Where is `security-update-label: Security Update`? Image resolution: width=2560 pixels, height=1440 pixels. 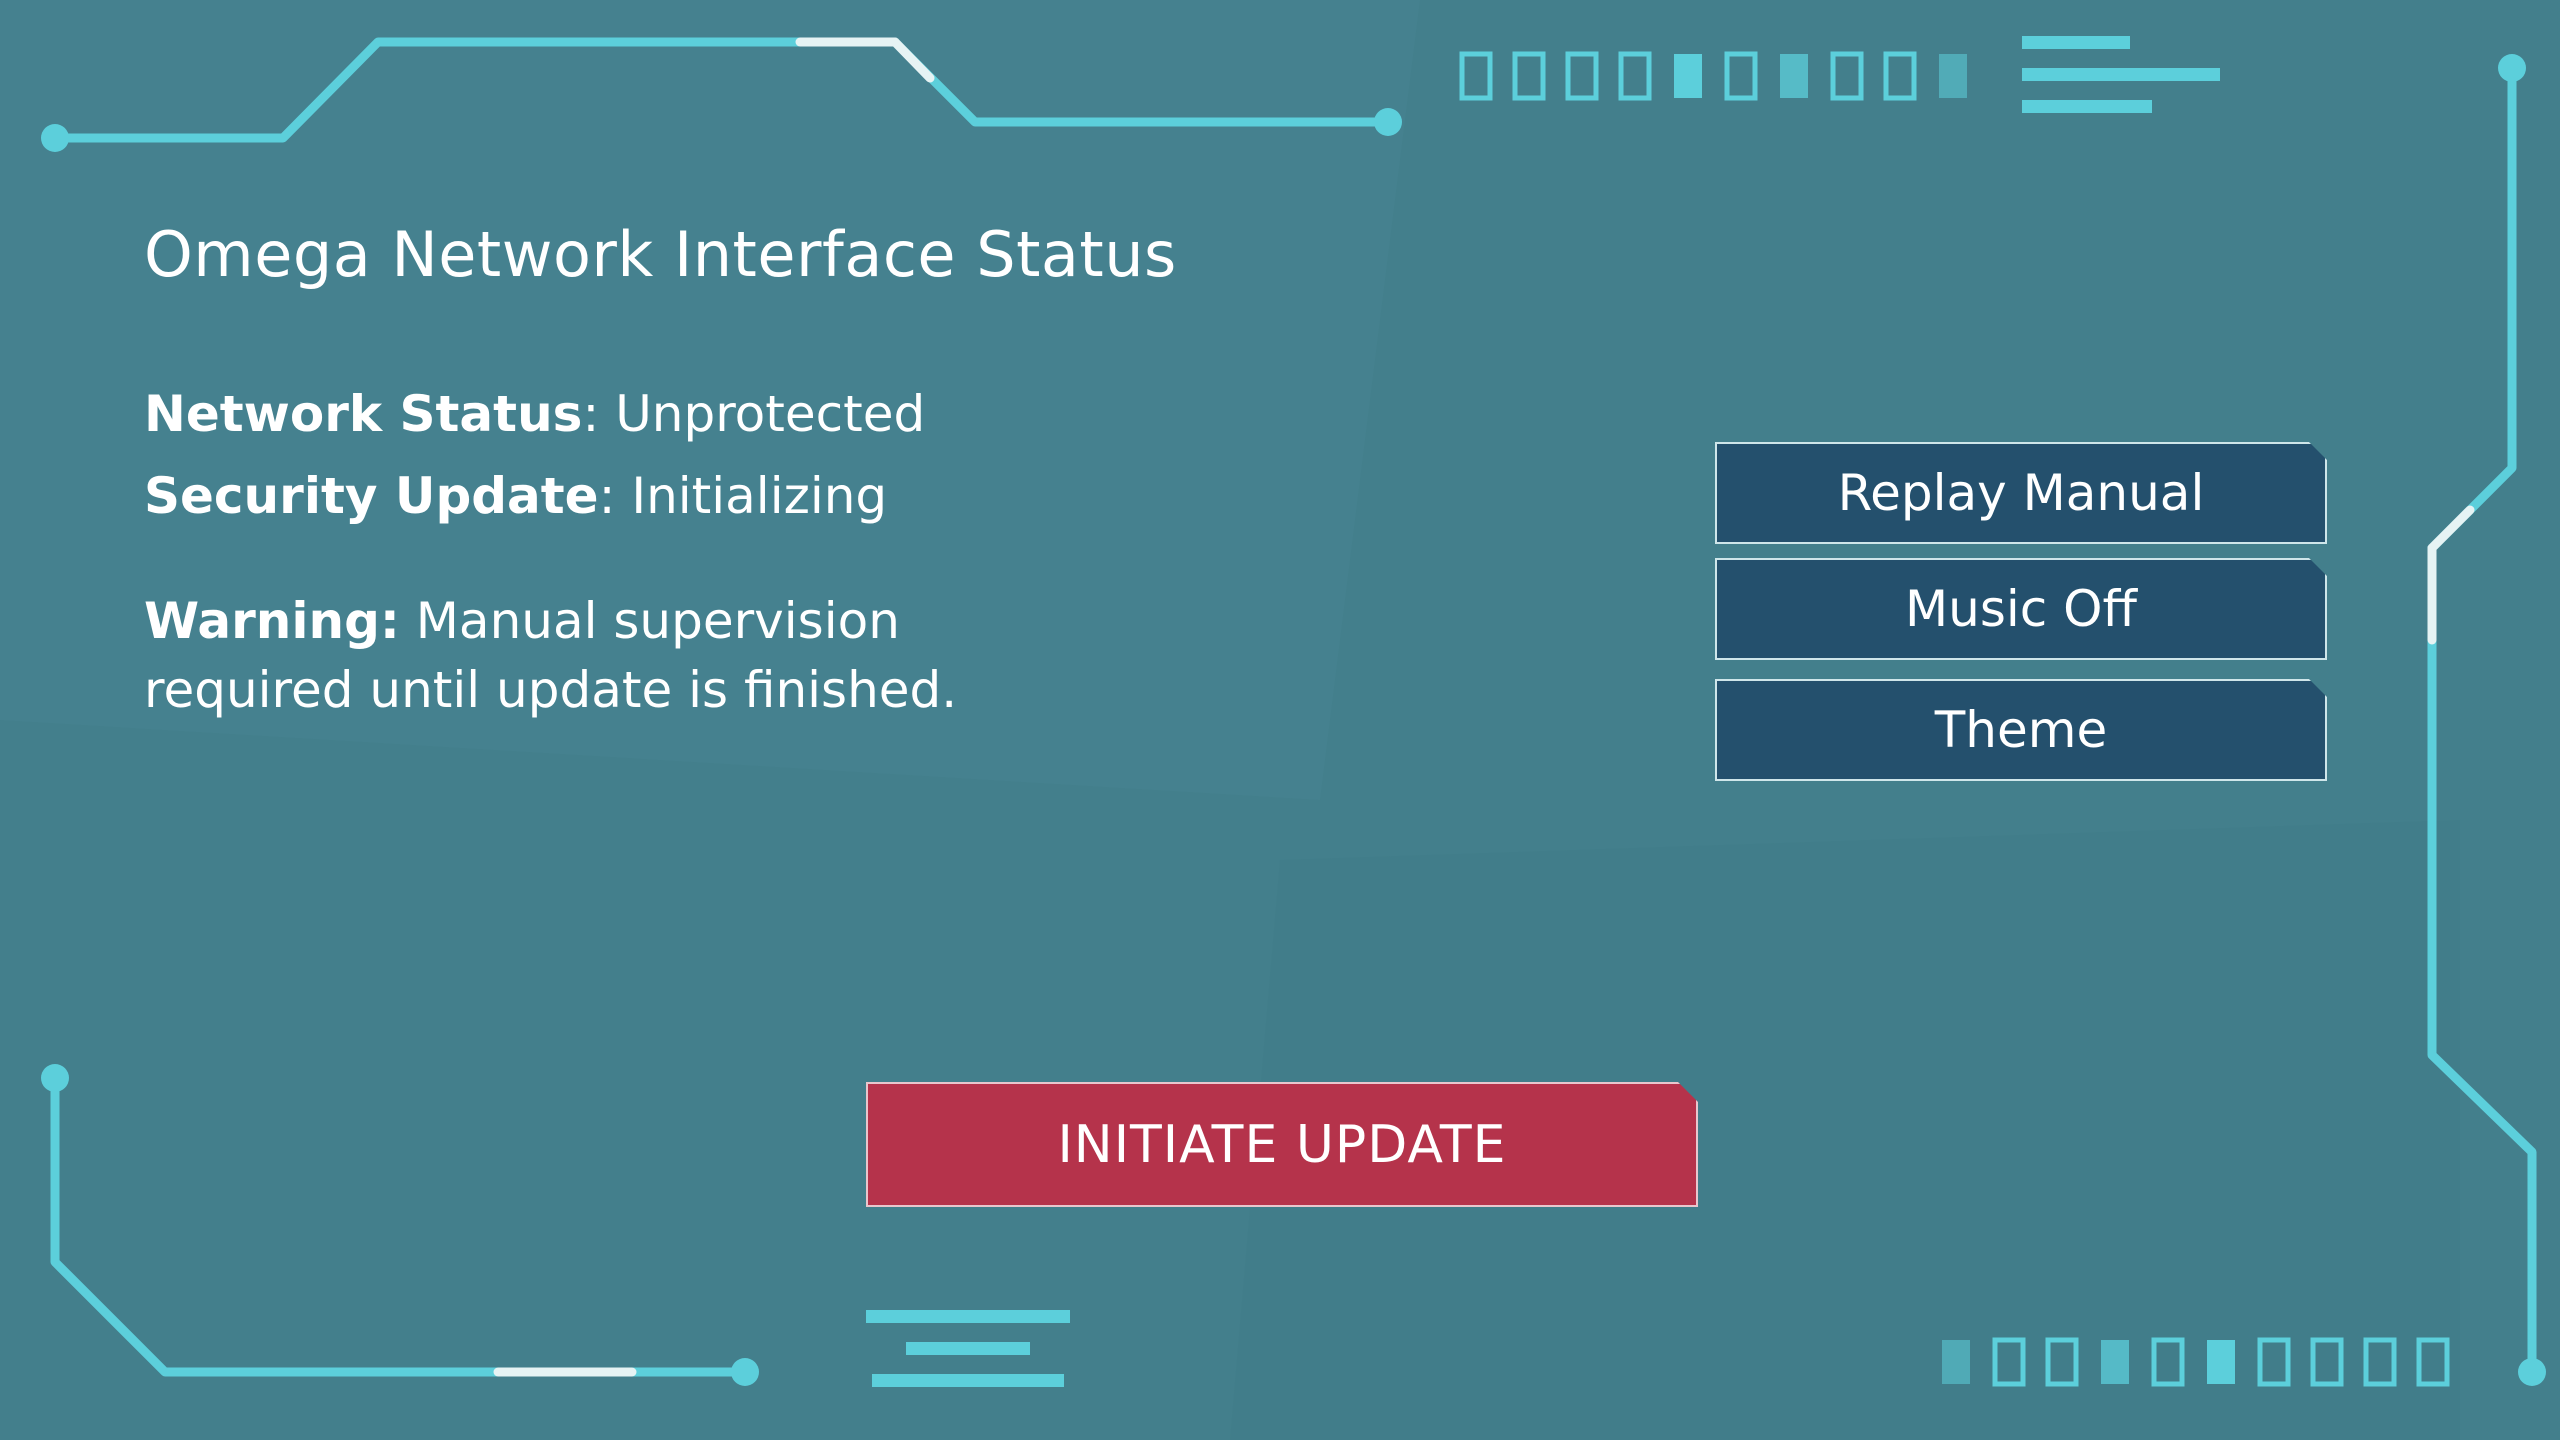
security-update-label: Security Update is located at coordinates (371, 496).